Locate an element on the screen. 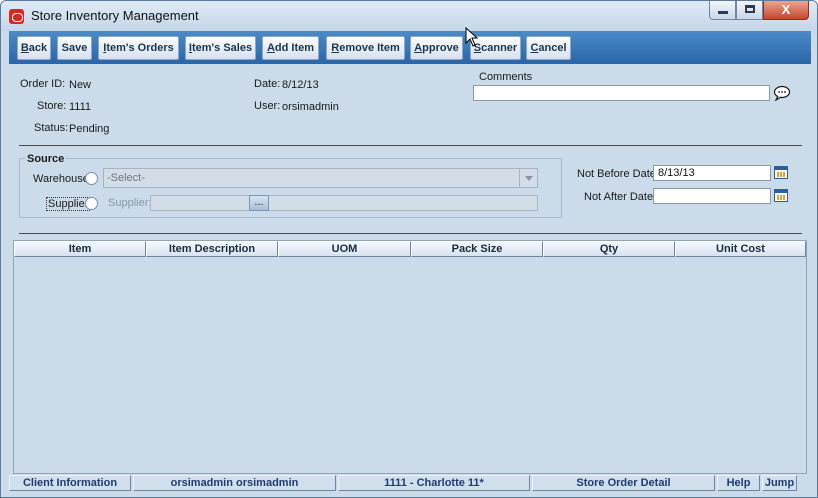 The height and width of the screenshot is (498, 818). remove-item-label: emove Item is located at coordinates (369, 48).